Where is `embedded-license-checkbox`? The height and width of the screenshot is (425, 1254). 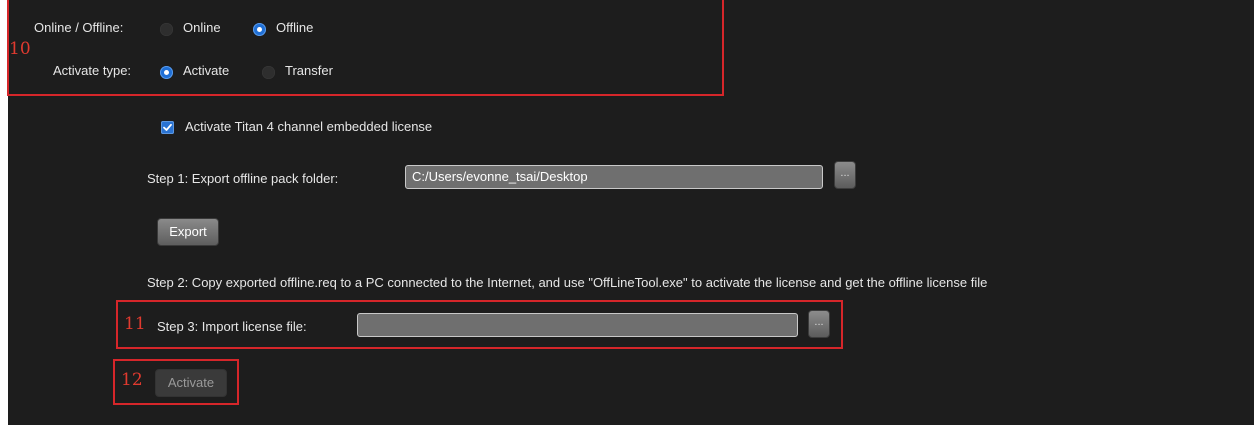
embedded-license-checkbox is located at coordinates (167, 127).